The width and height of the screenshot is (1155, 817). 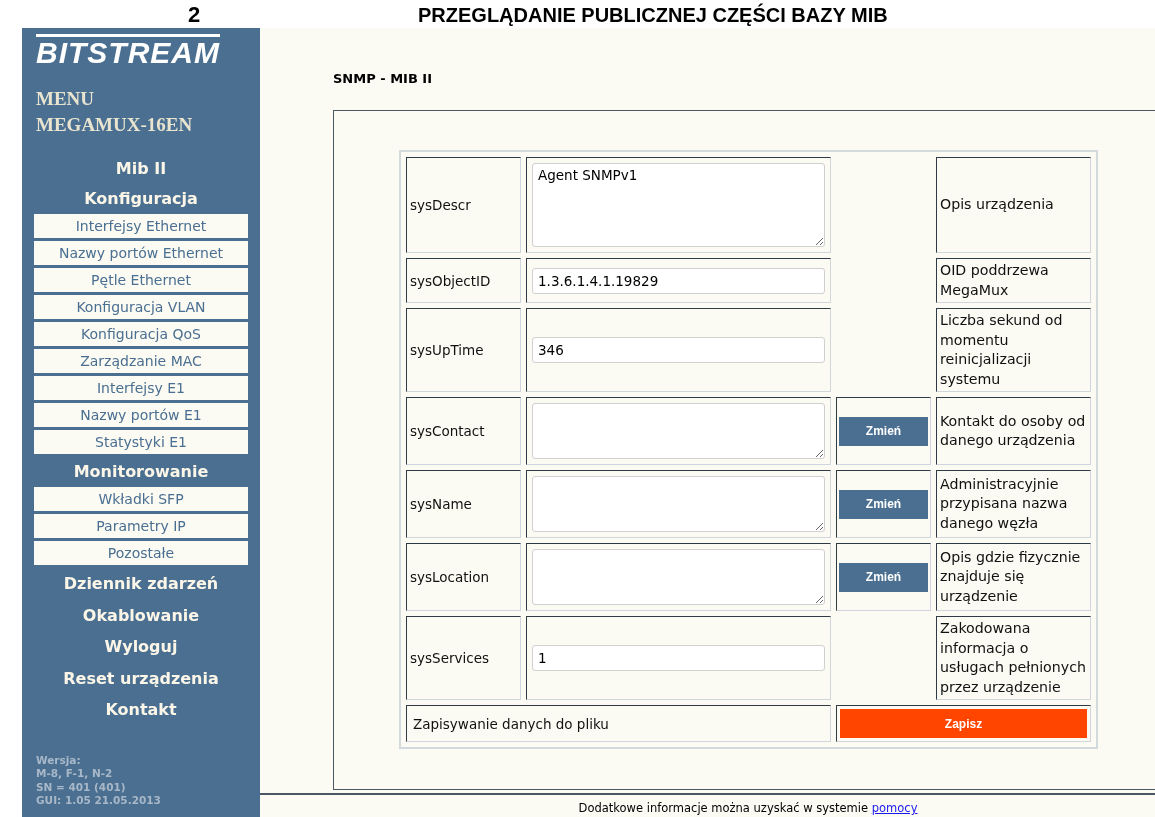 I want to click on input-field: 346, so click(x=678, y=350).